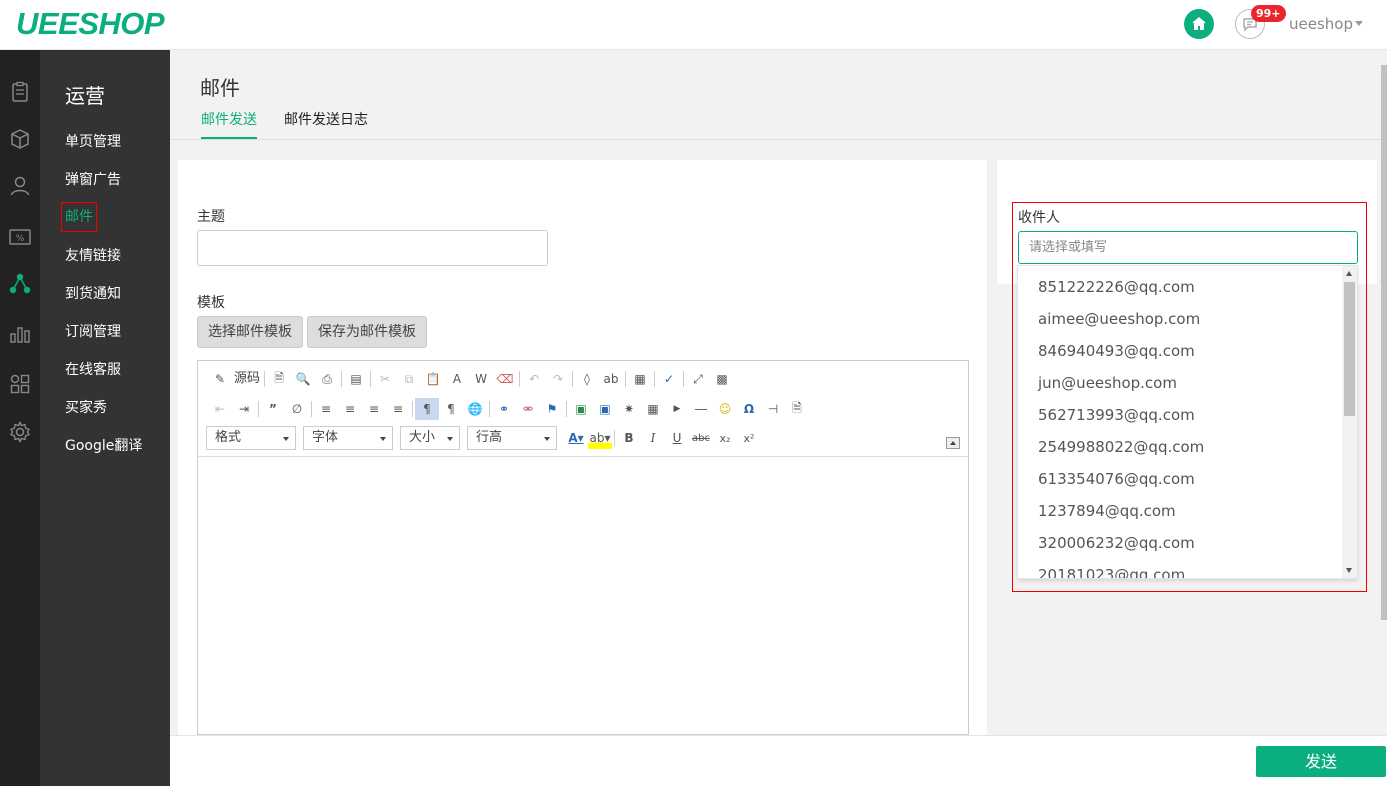 This screenshot has width=1387, height=786. I want to click on image-upload-icon: ▣, so click(605, 409).